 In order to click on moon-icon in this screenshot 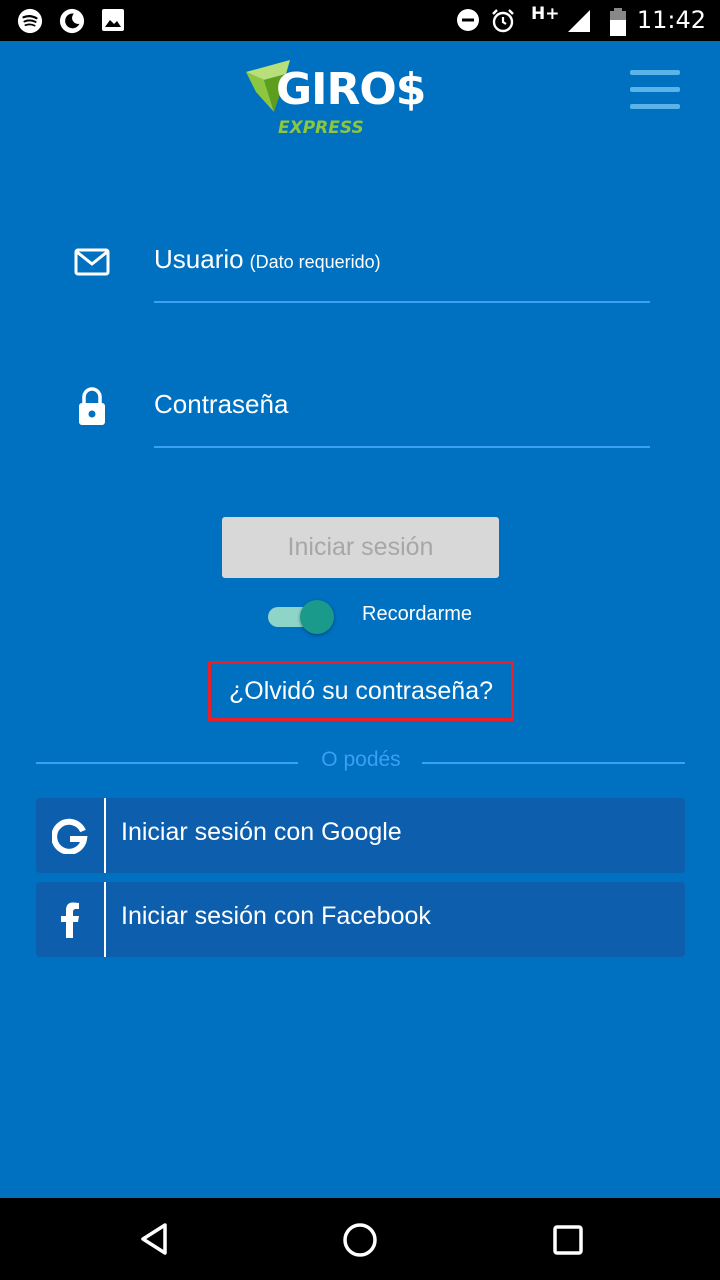, I will do `click(72, 21)`.